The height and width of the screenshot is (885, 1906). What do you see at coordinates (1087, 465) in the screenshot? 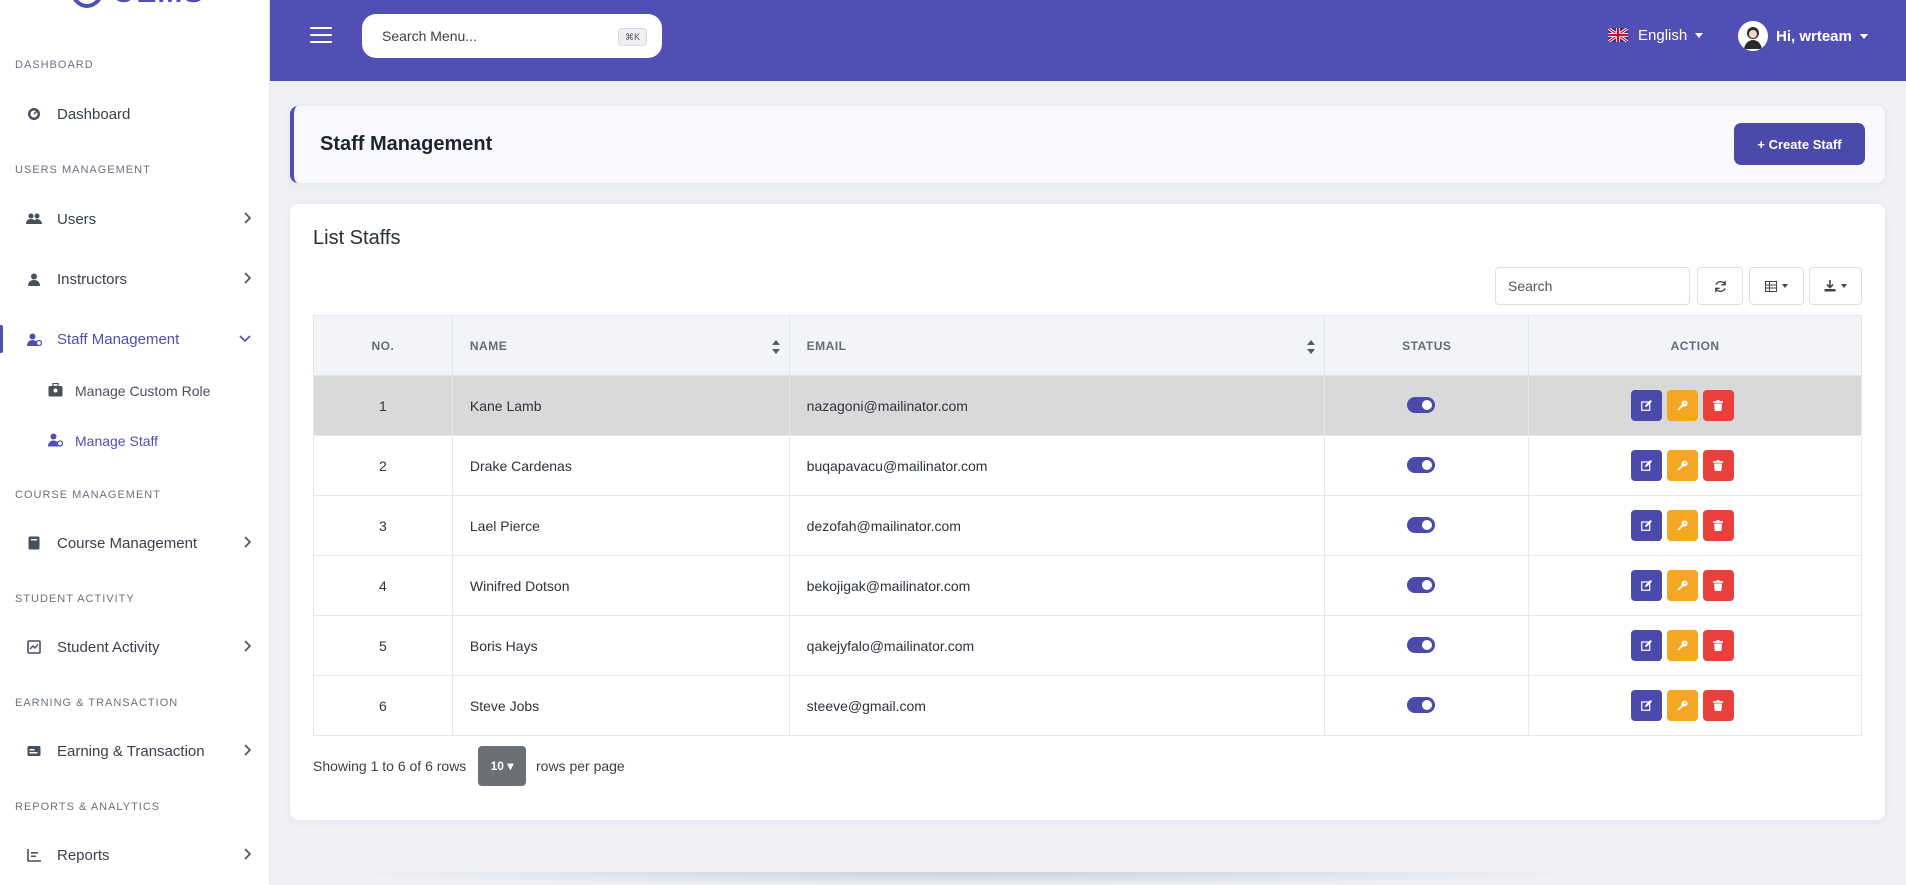
I see `table-row: 2 Drake Cardenas buqapavacu@mailinator.com` at bounding box center [1087, 465].